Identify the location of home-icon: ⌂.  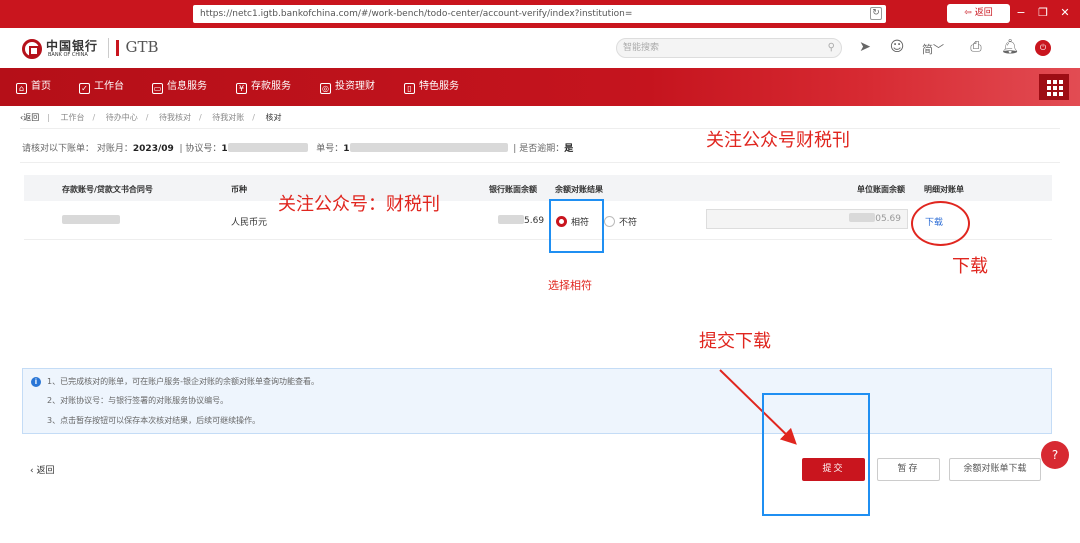
(21, 88).